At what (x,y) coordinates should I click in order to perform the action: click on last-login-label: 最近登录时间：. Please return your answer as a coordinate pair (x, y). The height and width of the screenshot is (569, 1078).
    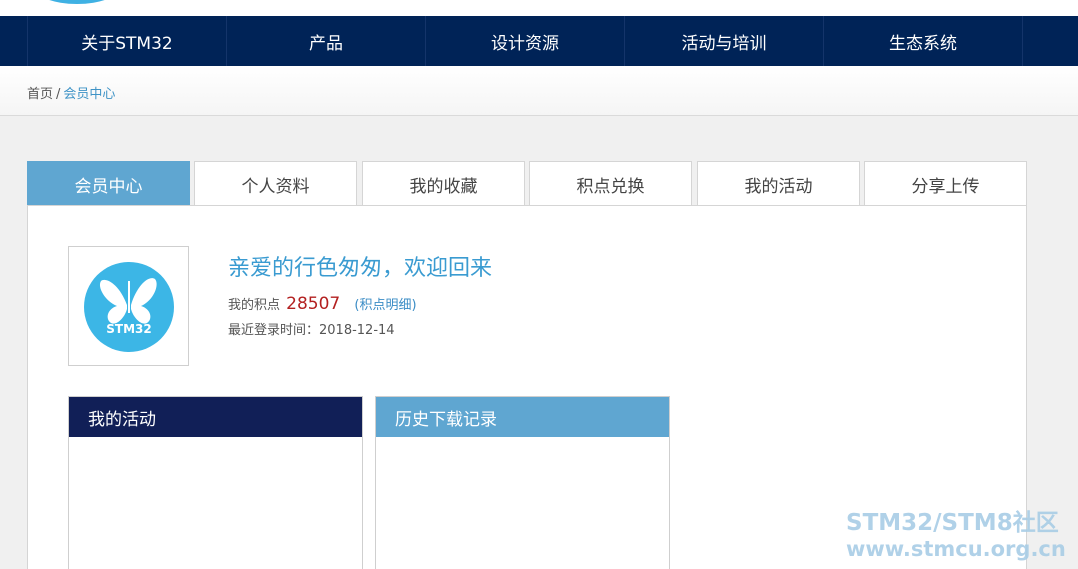
    Looking at the image, I should click on (274, 330).